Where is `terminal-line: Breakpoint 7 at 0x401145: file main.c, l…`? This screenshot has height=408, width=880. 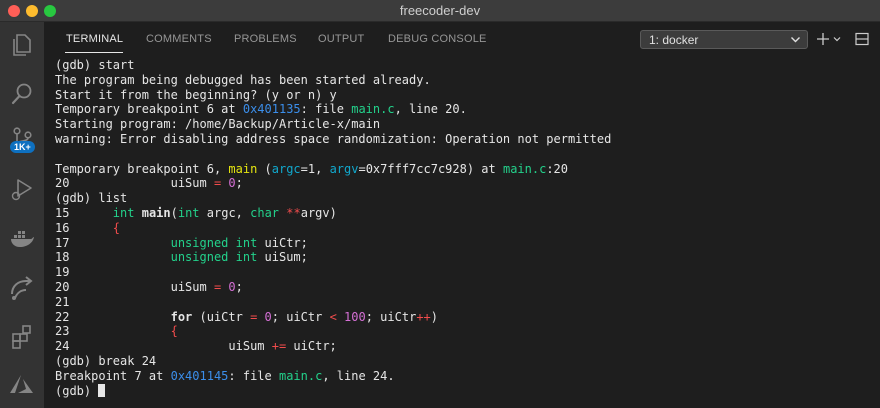
terminal-line: Breakpoint 7 at 0x401145: file main.c, l… is located at coordinates (464, 376).